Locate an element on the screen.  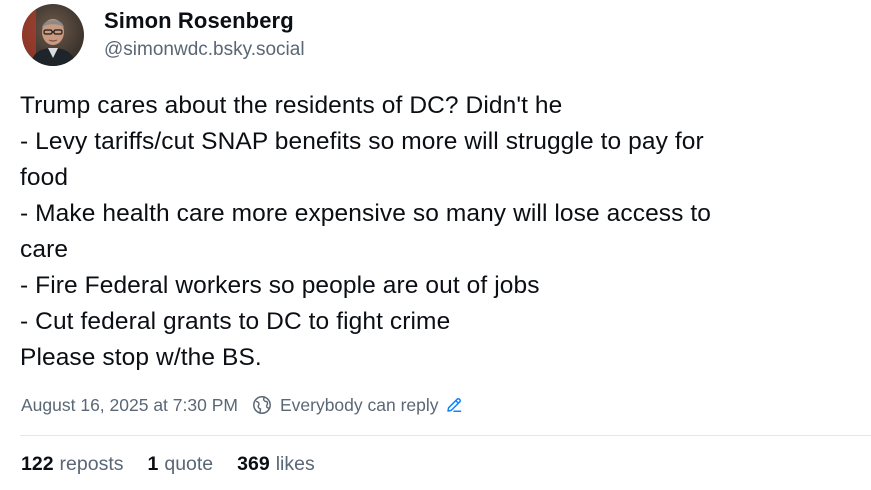
reposts-label: reposts is located at coordinates (91, 464).